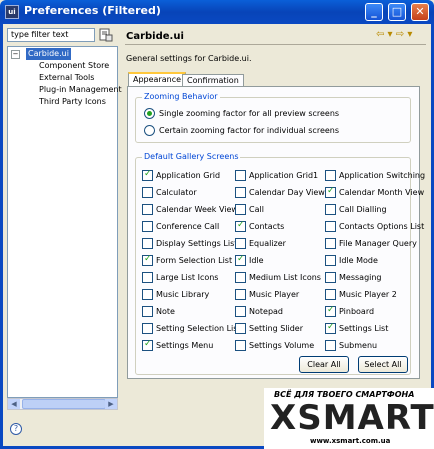 Image resolution: width=434 pixels, height=449 pixels. What do you see at coordinates (256, 260) in the screenshot?
I see `gallery-checkbox-label: Idle` at bounding box center [256, 260].